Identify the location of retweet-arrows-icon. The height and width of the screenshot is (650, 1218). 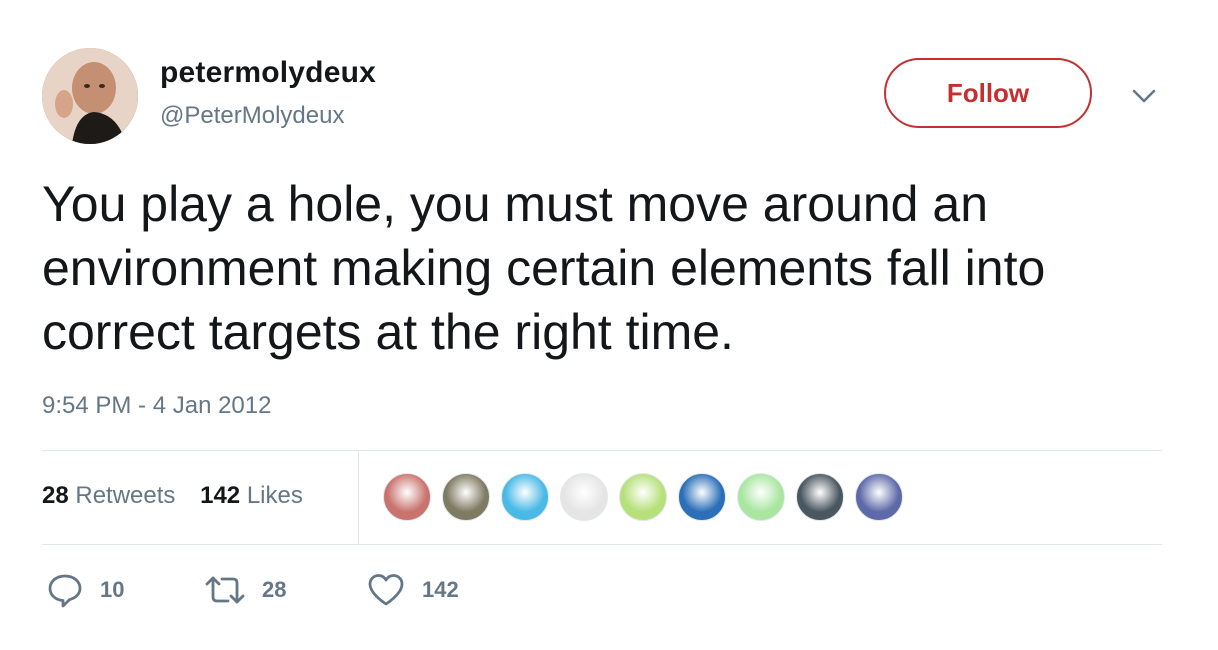
(225, 590).